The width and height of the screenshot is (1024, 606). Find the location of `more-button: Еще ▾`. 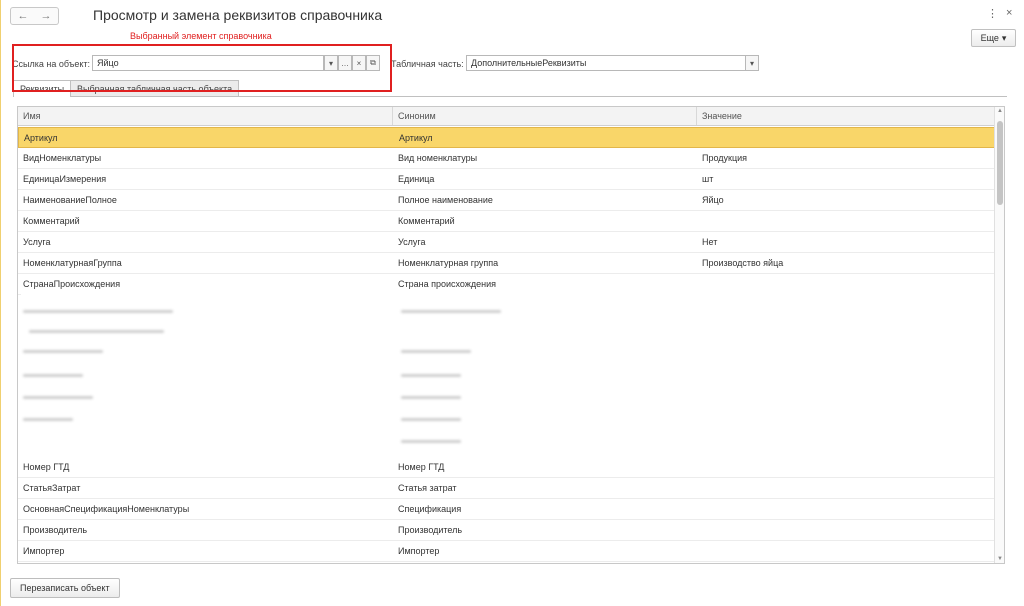

more-button: Еще ▾ is located at coordinates (993, 38).